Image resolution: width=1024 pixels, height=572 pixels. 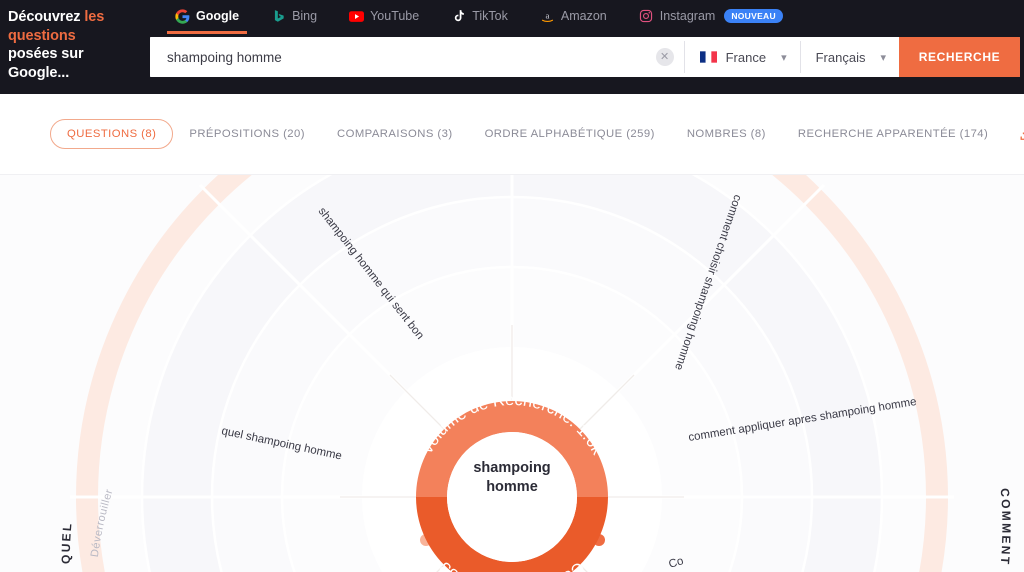 I want to click on tab-amazon: a Amazon, so click(x=573, y=16).